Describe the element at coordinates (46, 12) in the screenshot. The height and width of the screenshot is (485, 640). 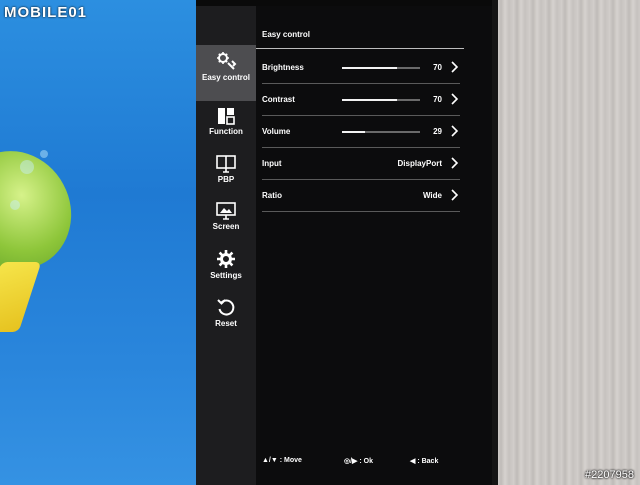
I see `watermark-logo: MOBILE01` at that location.